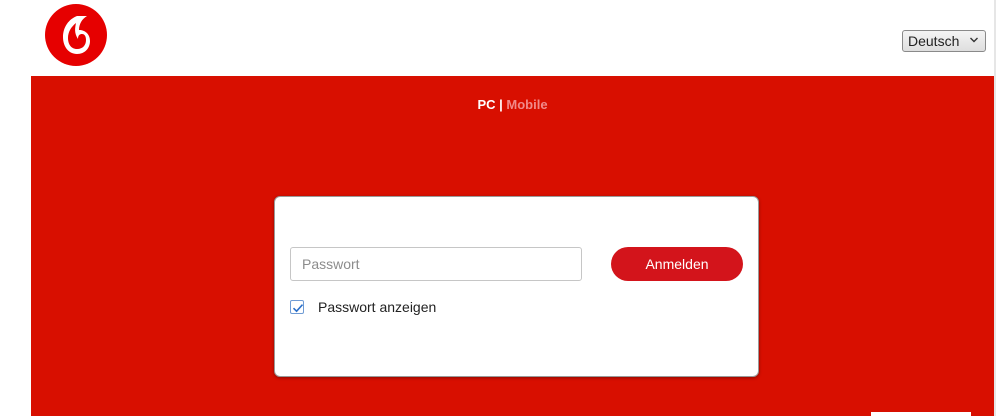  I want to click on login-button: Anmelden, so click(677, 264).